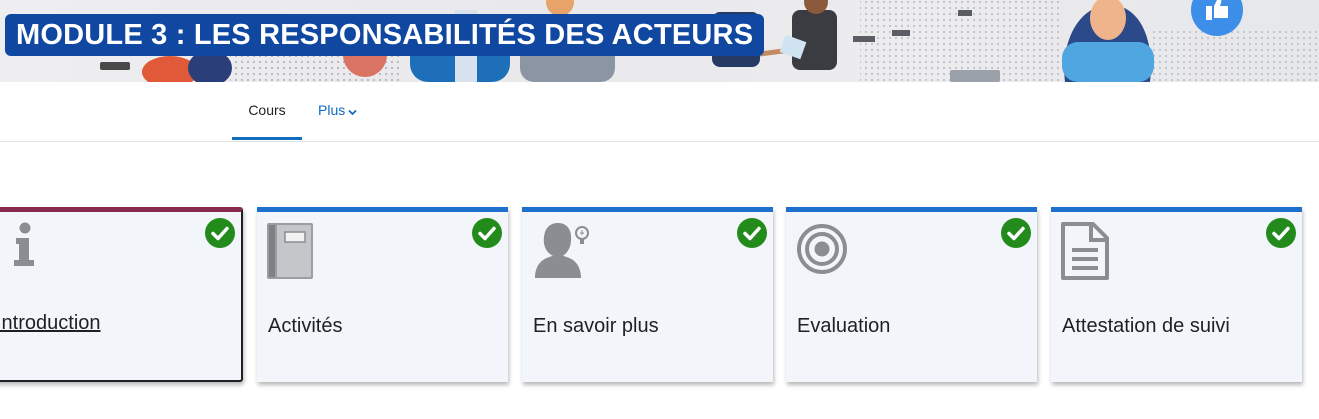  I want to click on secondary-navigation: Cours Plus, so click(659, 112).